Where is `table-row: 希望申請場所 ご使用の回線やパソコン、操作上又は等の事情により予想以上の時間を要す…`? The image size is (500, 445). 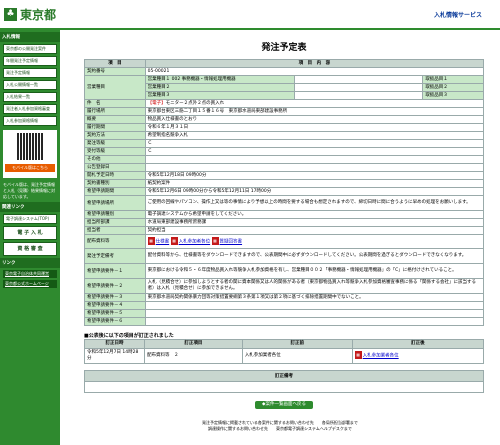
table-row: 希望申請場所 ご使用の回線やパソコン、操作上又は等の事情により予想以上の時間を要す… is located at coordinates (284, 203).